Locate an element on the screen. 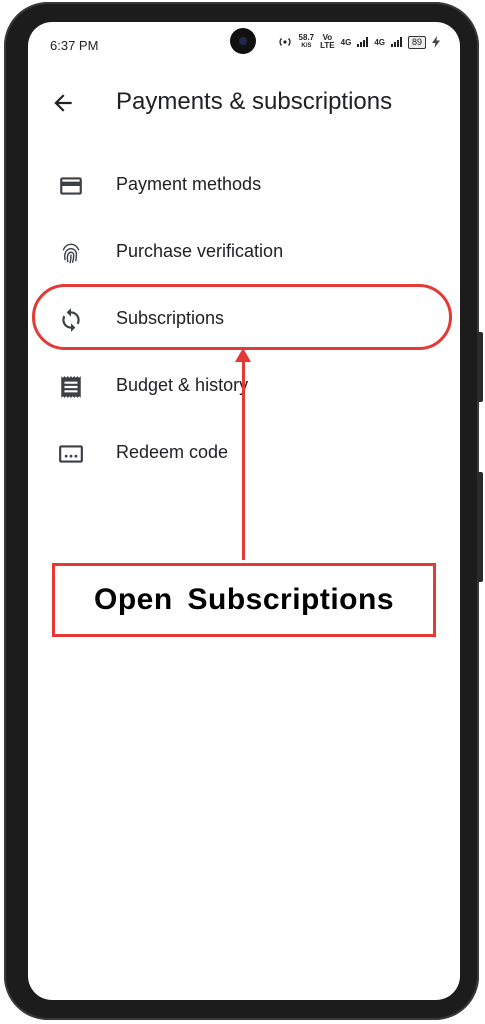 The image size is (485, 1024). network-type-2: 4G is located at coordinates (379, 42).